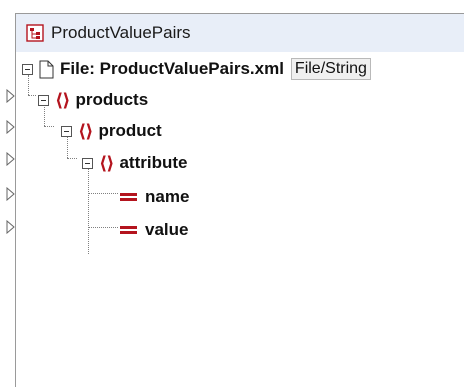 The height and width of the screenshot is (387, 464). Describe the element at coordinates (35, 33) in the screenshot. I see `component-tree-icon` at that location.